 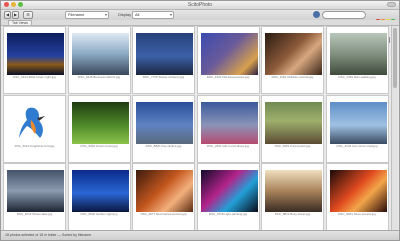 I want to click on forward-button: ▶, so click(x=15, y=15).